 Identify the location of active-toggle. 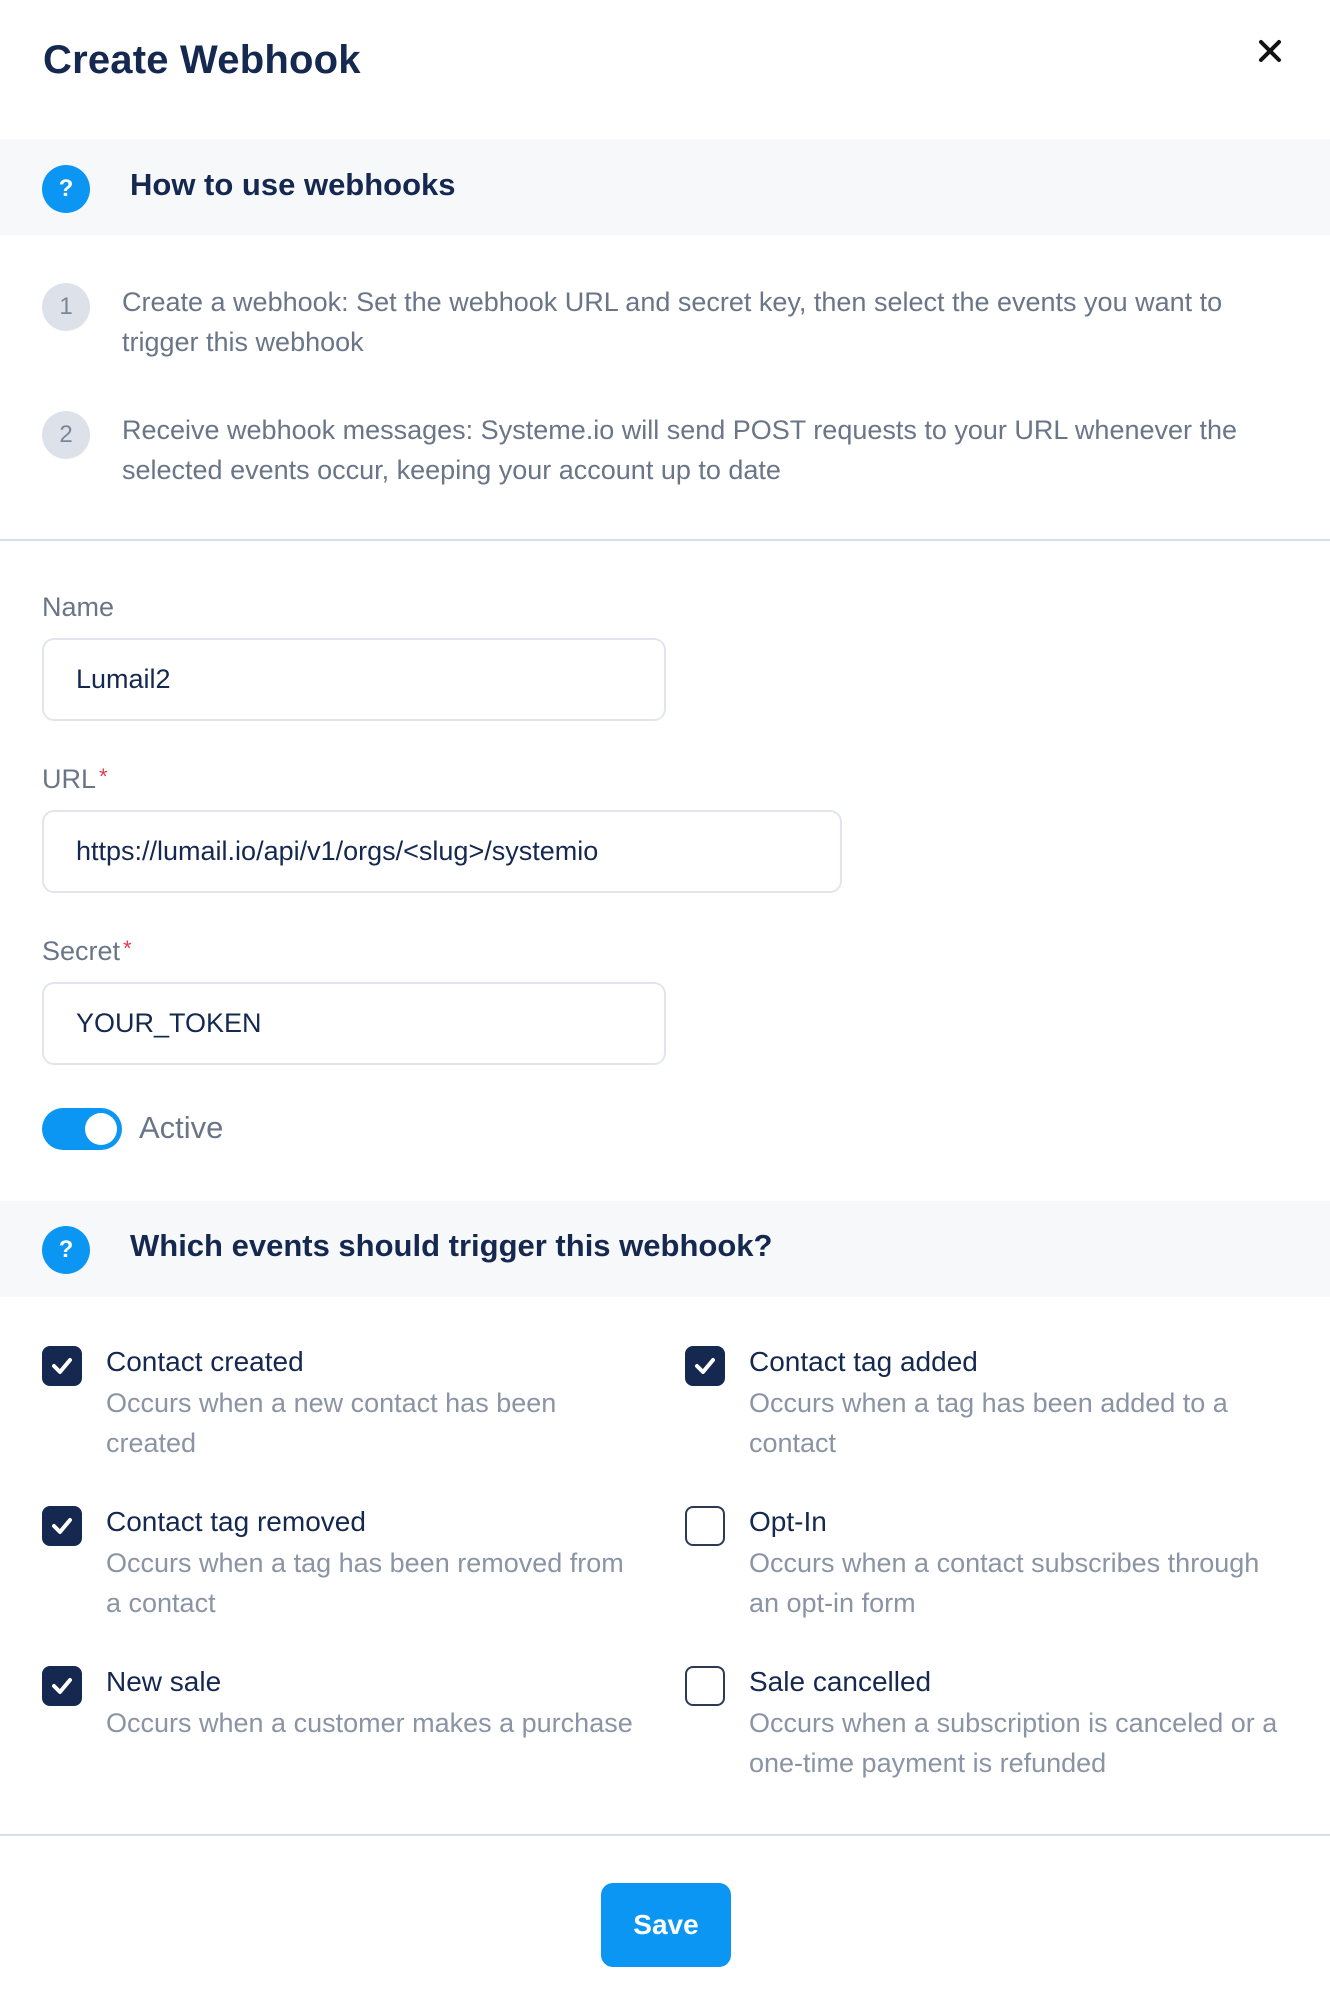
(82, 1129).